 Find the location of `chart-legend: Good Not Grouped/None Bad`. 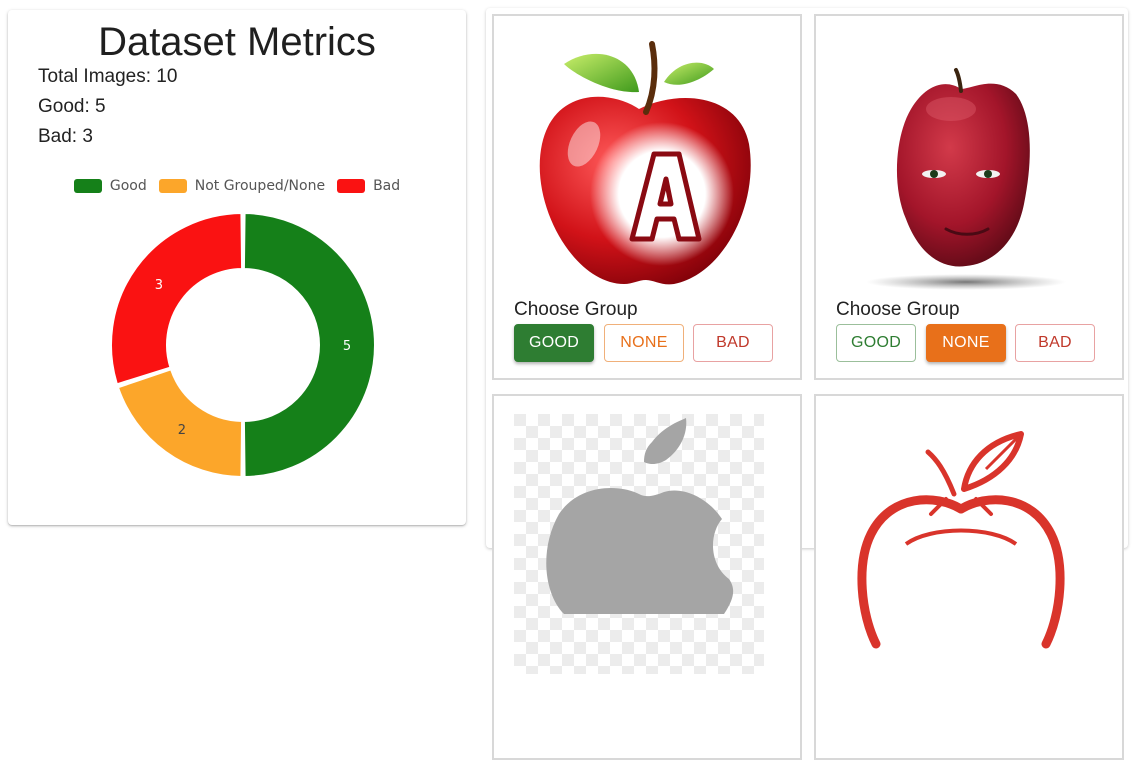

chart-legend: Good Not Grouped/None Bad is located at coordinates (237, 186).